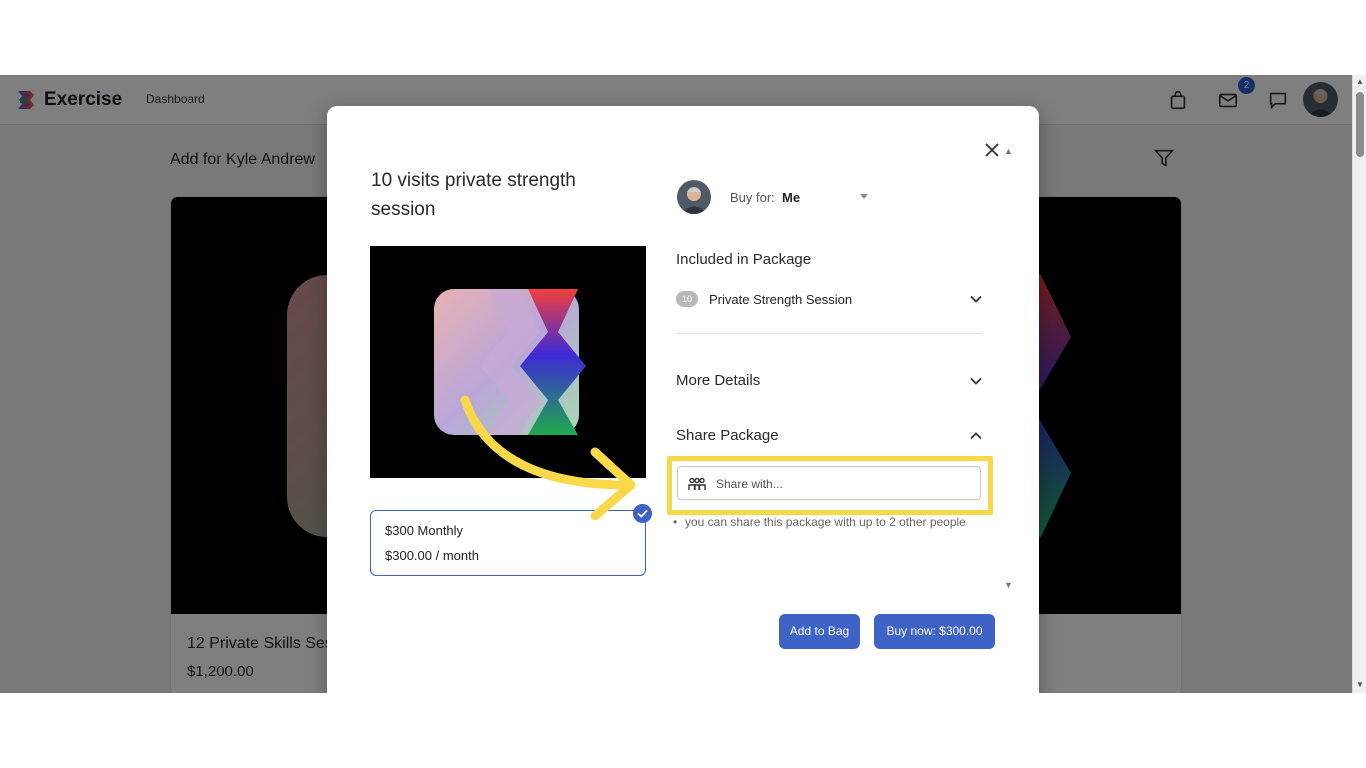 This screenshot has height=768, width=1366. Describe the element at coordinates (718, 380) in the screenshot. I see `more-details-toggle: More Details` at that location.